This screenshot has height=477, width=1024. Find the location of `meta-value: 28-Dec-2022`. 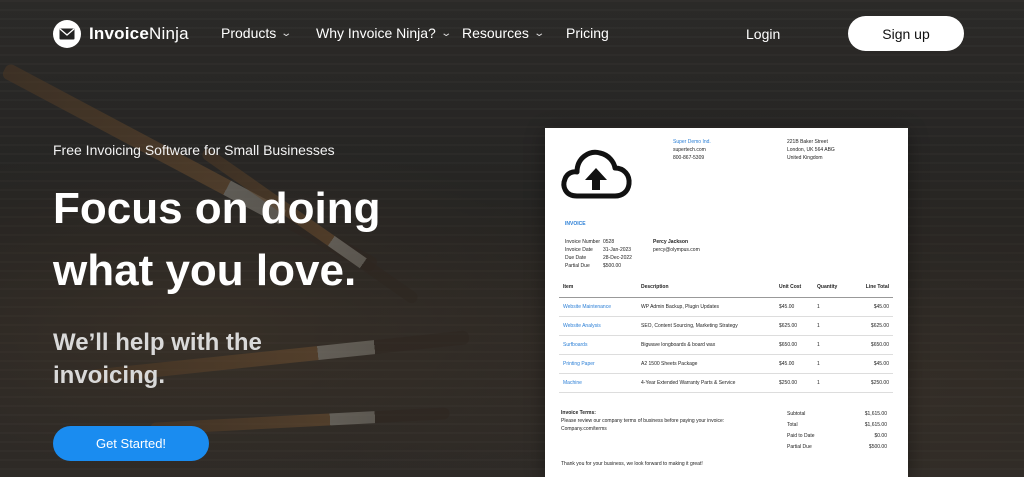

meta-value: 28-Dec-2022 is located at coordinates (617, 258).